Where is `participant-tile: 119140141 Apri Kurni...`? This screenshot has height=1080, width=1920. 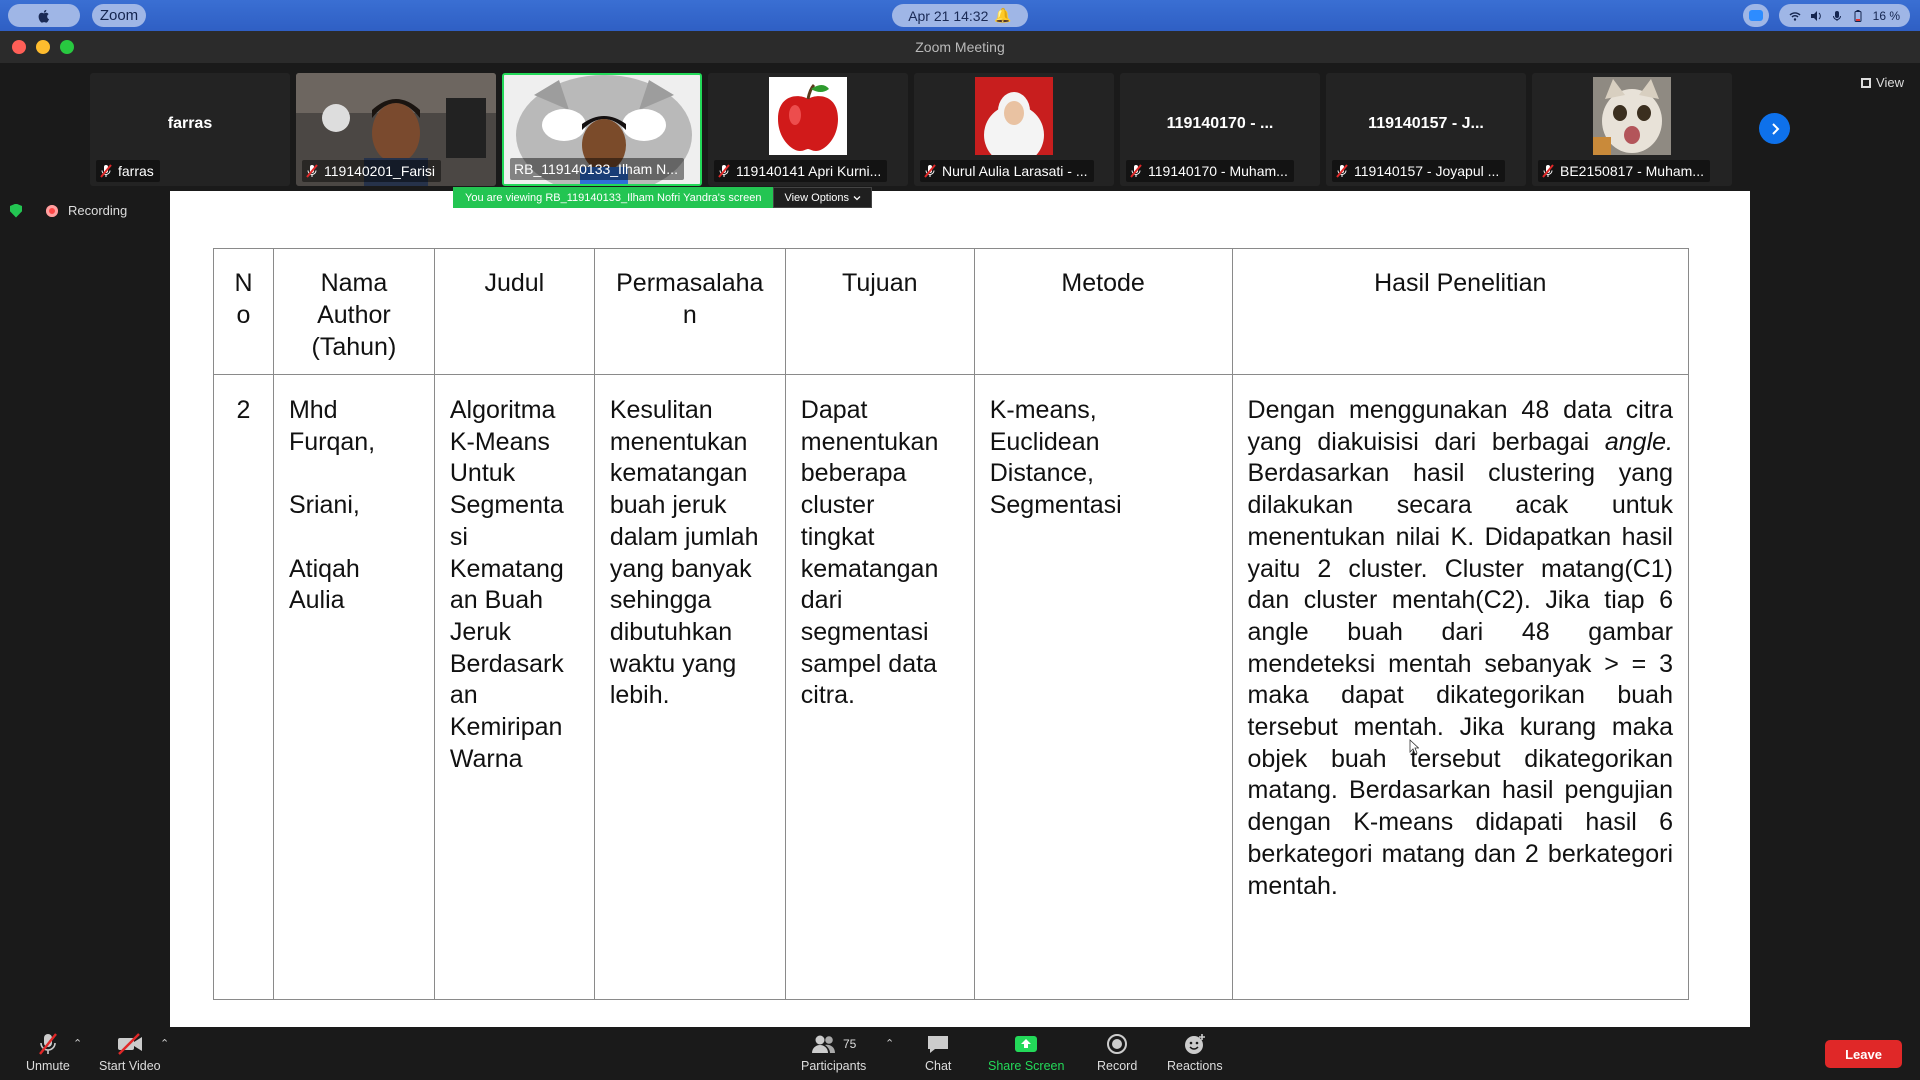 participant-tile: 119140141 Apri Kurni... is located at coordinates (808, 129).